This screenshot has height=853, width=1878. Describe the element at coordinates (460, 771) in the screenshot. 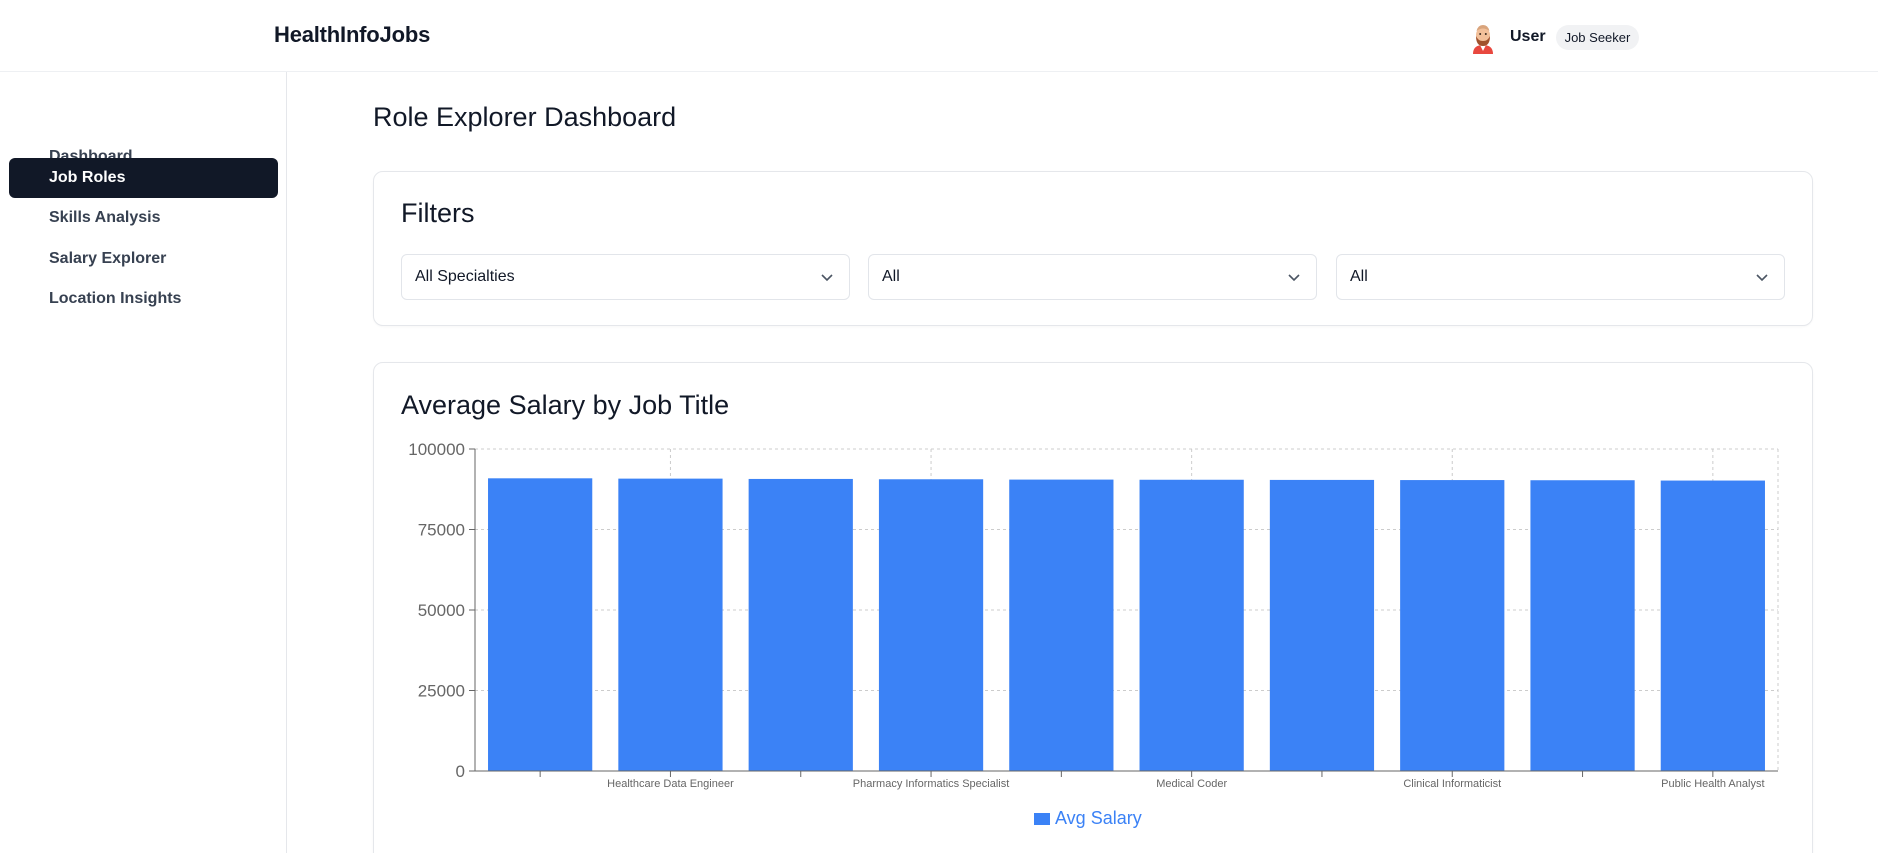

I see `y-tick-label: 0` at that location.